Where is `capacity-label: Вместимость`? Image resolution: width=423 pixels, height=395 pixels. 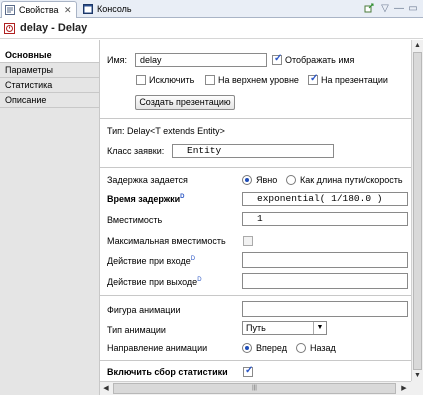 capacity-label: Вместимость is located at coordinates (135, 220).